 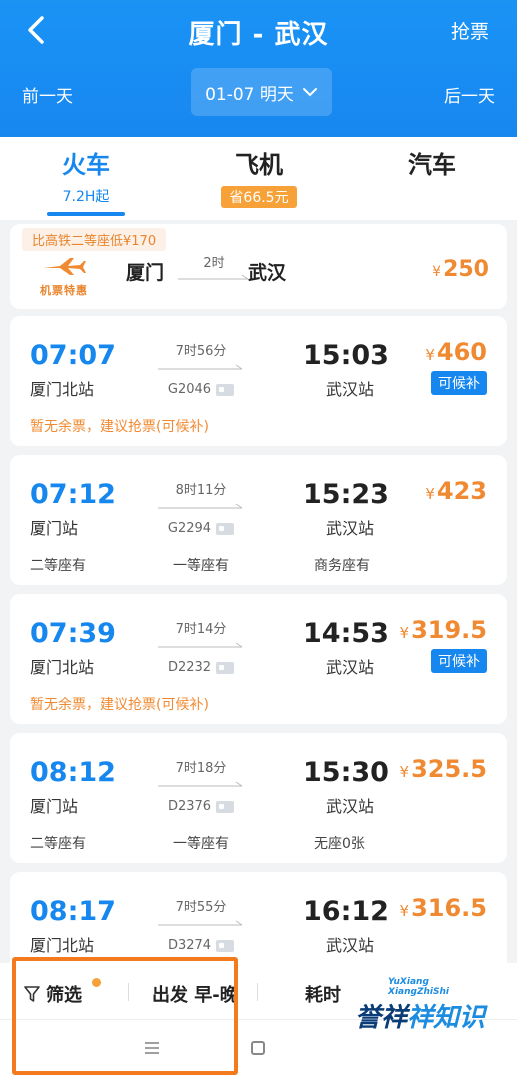 I want to click on ticket-price-value: 319.5, so click(x=449, y=630).